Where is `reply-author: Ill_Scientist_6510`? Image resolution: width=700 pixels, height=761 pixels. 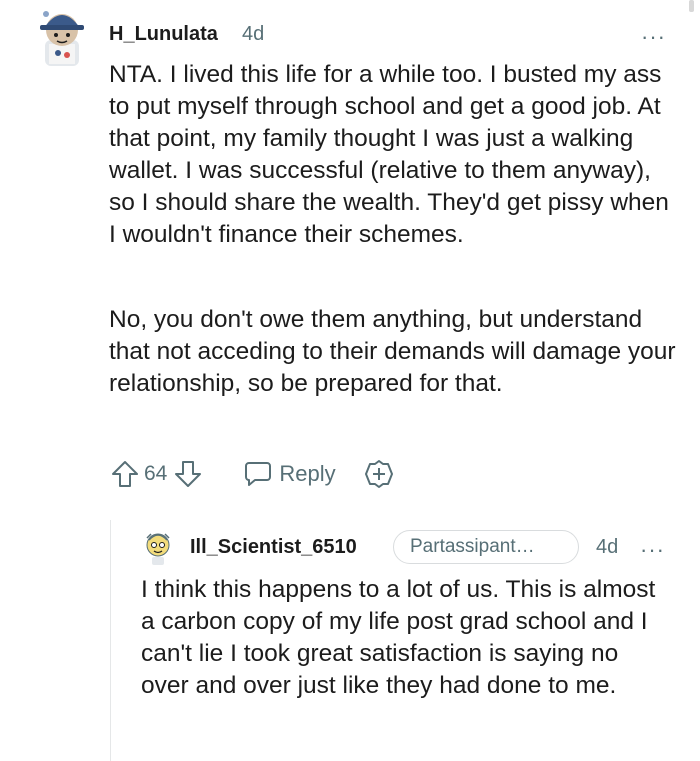
reply-author: Ill_Scientist_6510 is located at coordinates (273, 547).